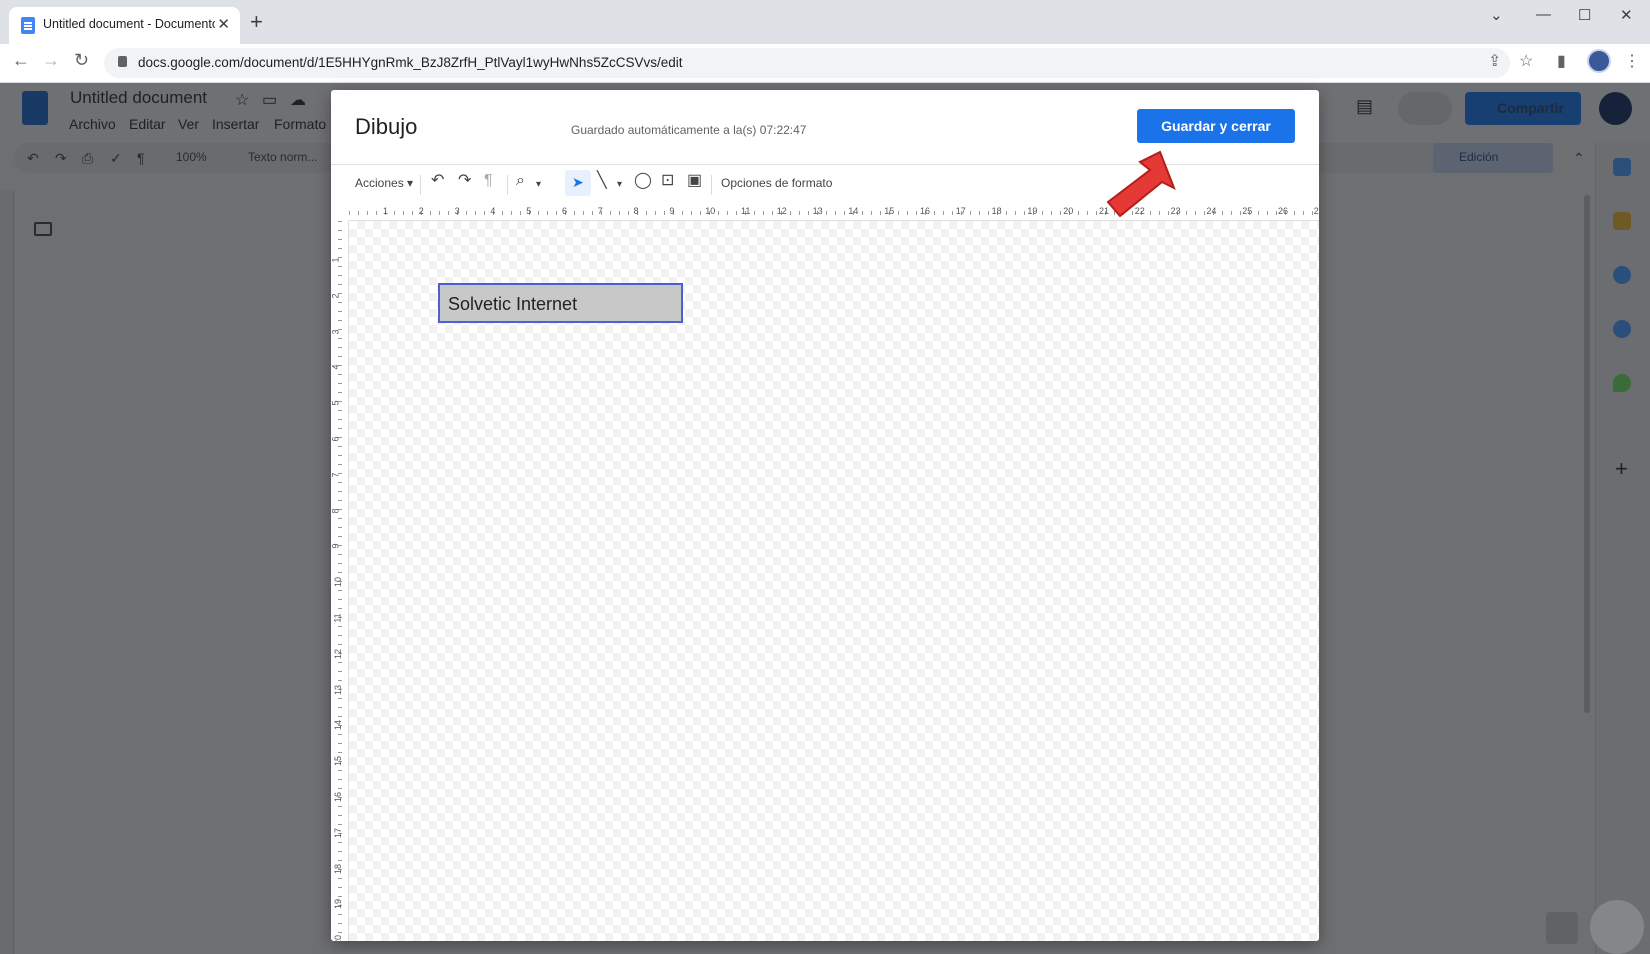 This screenshot has height=954, width=1650. What do you see at coordinates (1562, 928) in the screenshot?
I see `explore-icon` at bounding box center [1562, 928].